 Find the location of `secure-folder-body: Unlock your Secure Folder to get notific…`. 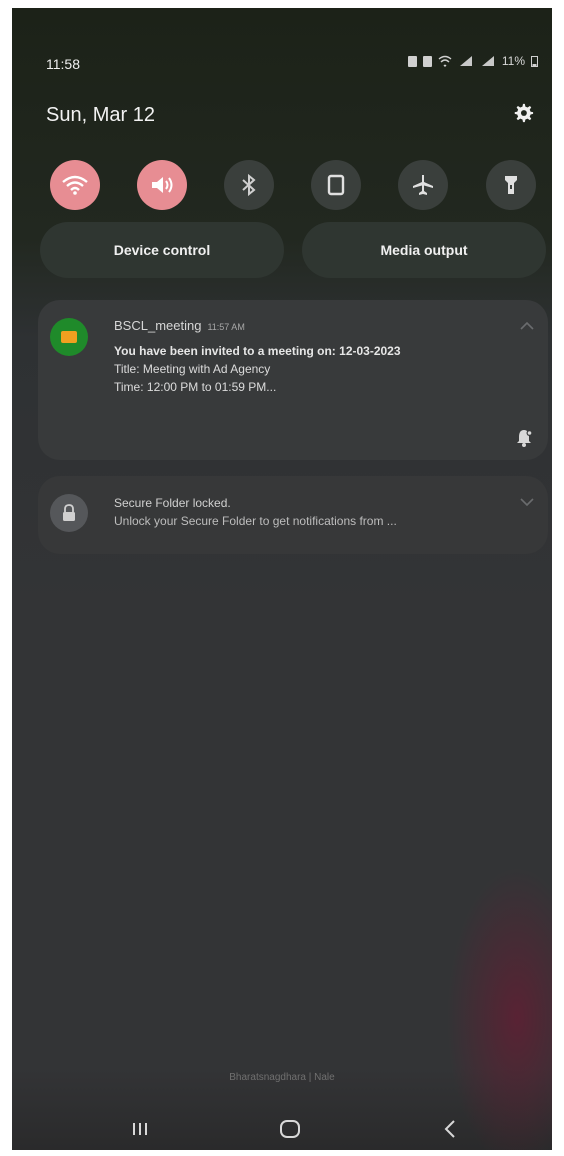

secure-folder-body: Unlock your Secure Folder to get notific… is located at coordinates (255, 521).